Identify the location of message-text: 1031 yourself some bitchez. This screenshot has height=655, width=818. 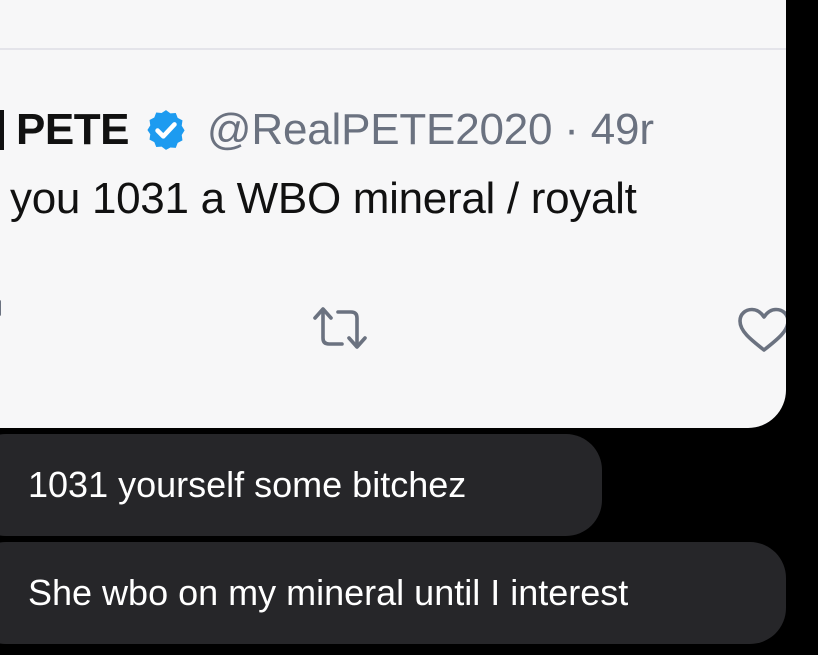
(247, 484).